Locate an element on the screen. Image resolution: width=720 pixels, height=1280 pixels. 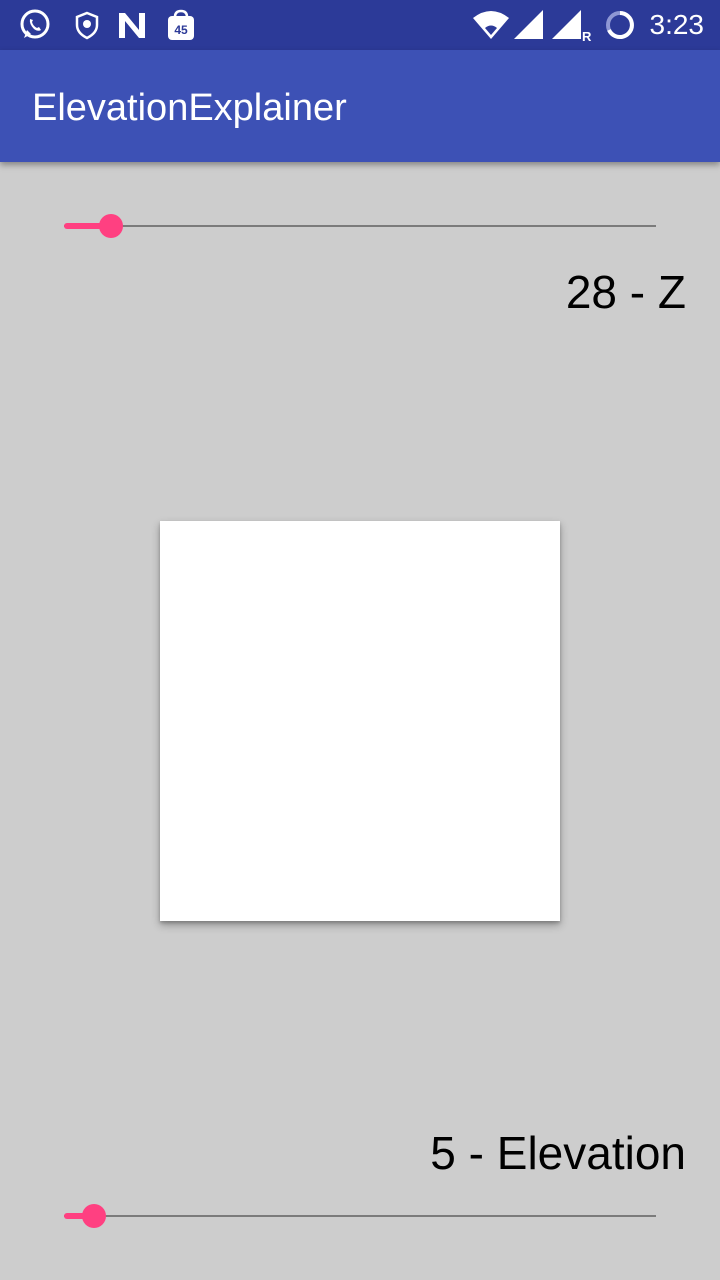
whatsapp-icon is located at coordinates (35, 24).